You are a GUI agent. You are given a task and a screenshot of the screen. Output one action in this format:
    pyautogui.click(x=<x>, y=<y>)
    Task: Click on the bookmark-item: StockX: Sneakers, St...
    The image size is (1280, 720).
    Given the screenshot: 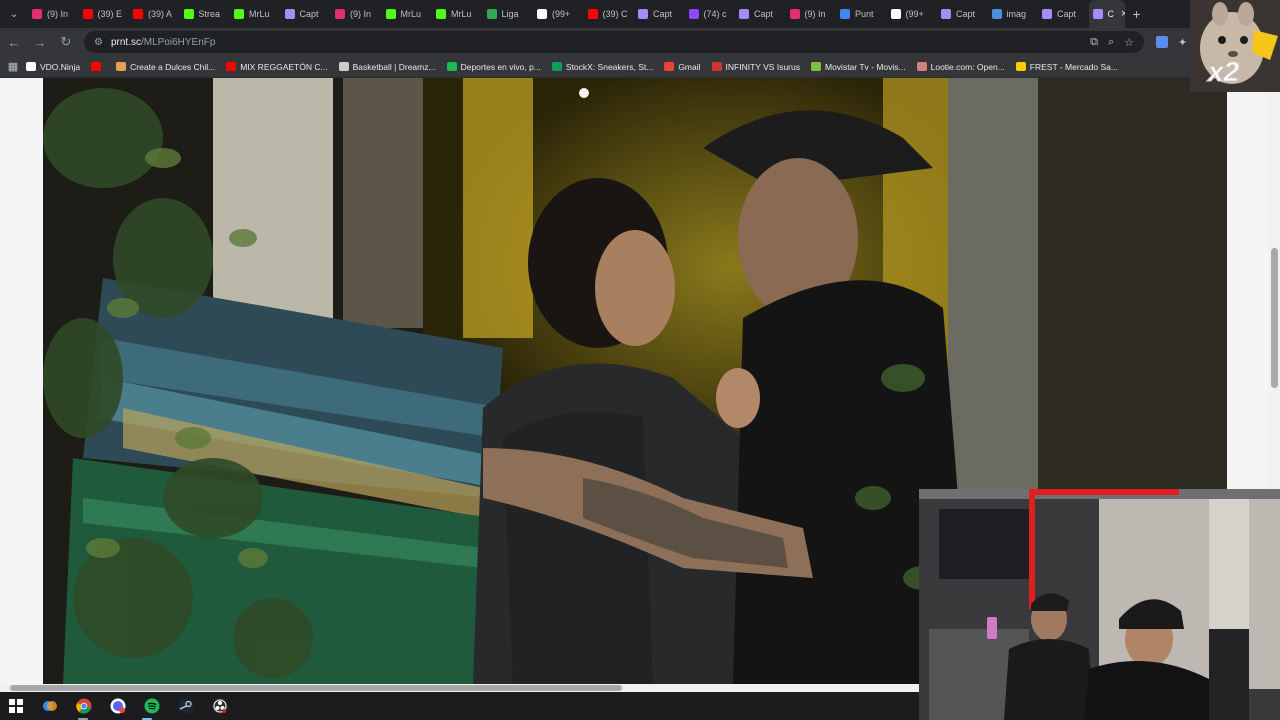 What is the action you would take?
    pyautogui.click(x=602, y=66)
    